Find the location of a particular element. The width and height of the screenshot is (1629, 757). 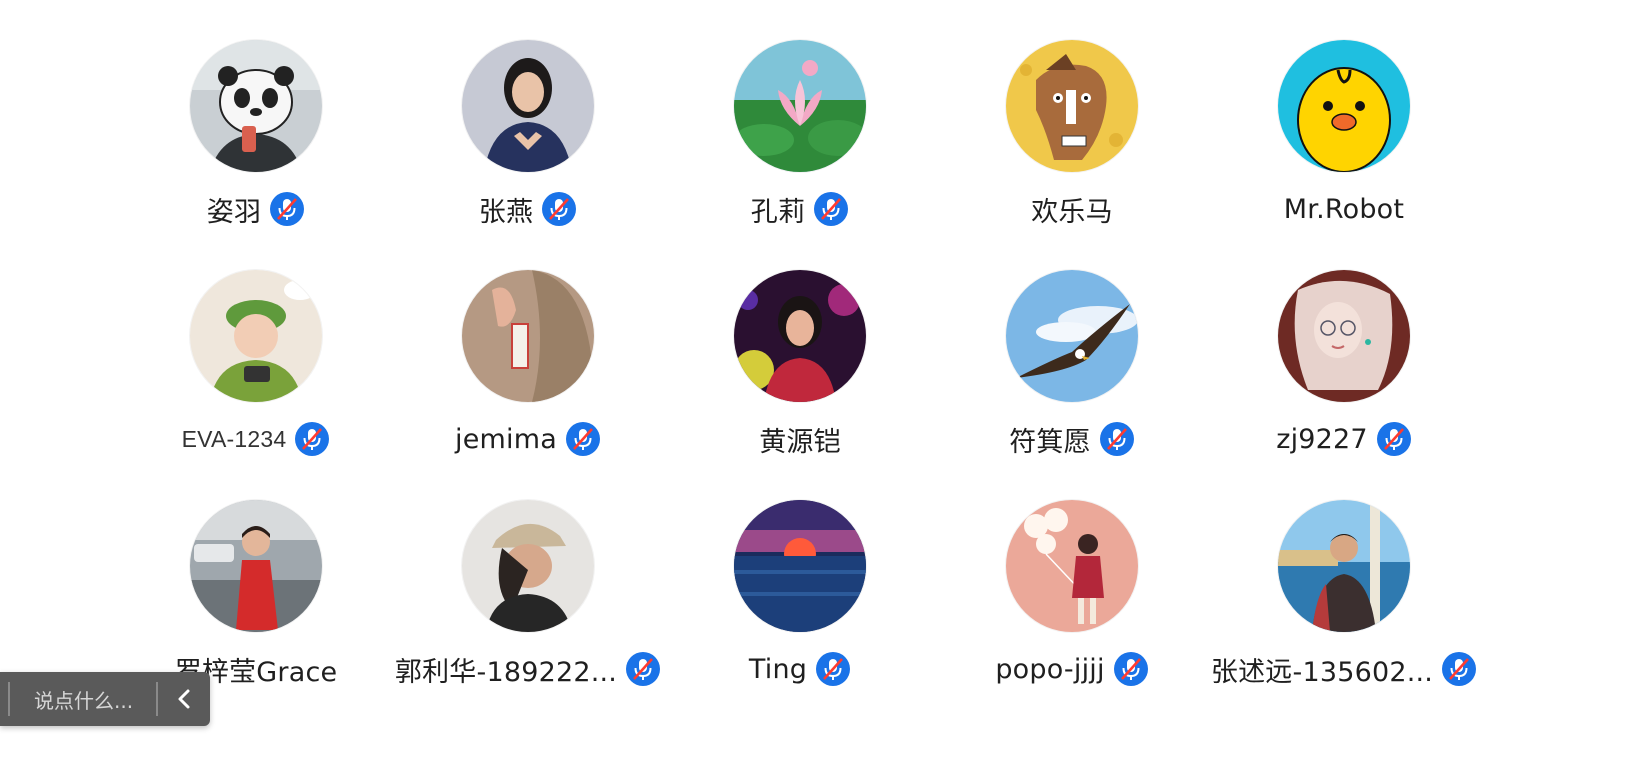

participant-tile: EVA-1234 is located at coordinates (256, 385).